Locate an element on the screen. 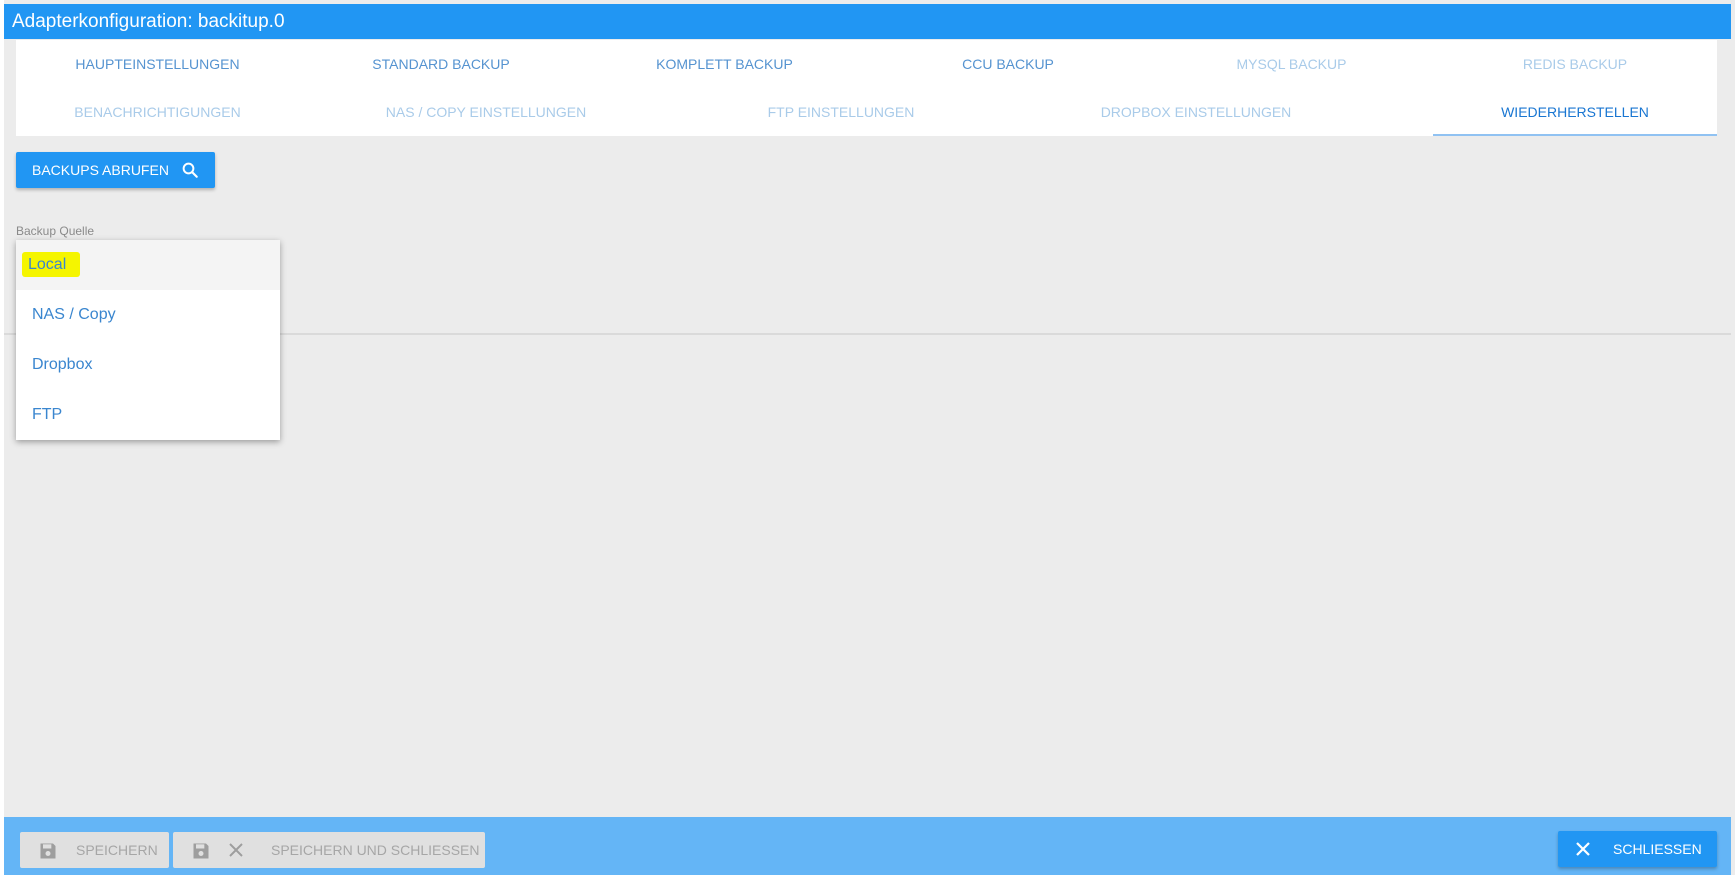 Image resolution: width=1735 pixels, height=875 pixels. option-nas-copy: NAS / Copy is located at coordinates (148, 315).